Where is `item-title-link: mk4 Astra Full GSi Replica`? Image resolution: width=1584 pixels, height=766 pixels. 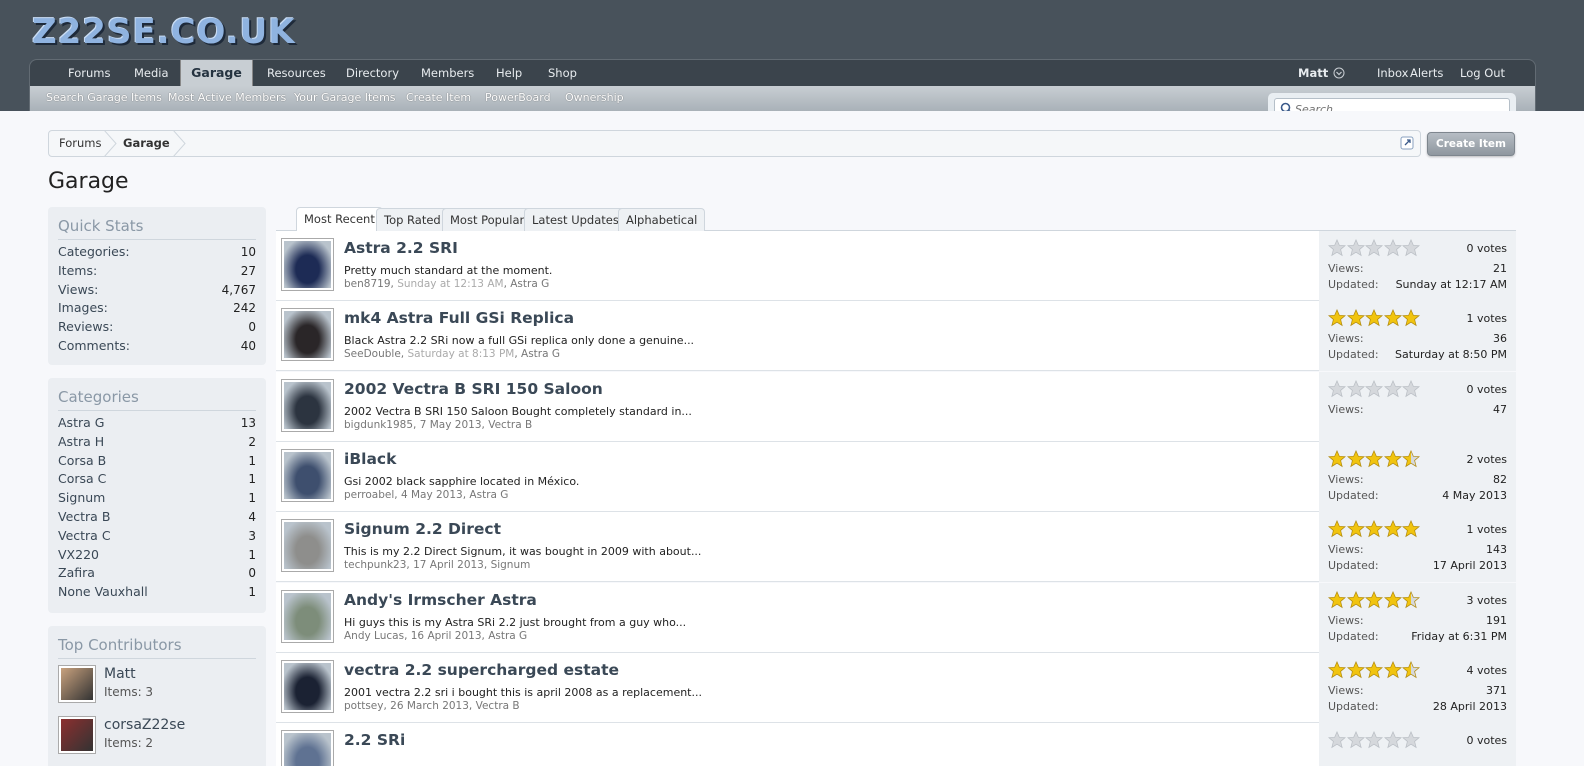
item-title-link: mk4 Astra Full GSi Replica is located at coordinates (459, 318).